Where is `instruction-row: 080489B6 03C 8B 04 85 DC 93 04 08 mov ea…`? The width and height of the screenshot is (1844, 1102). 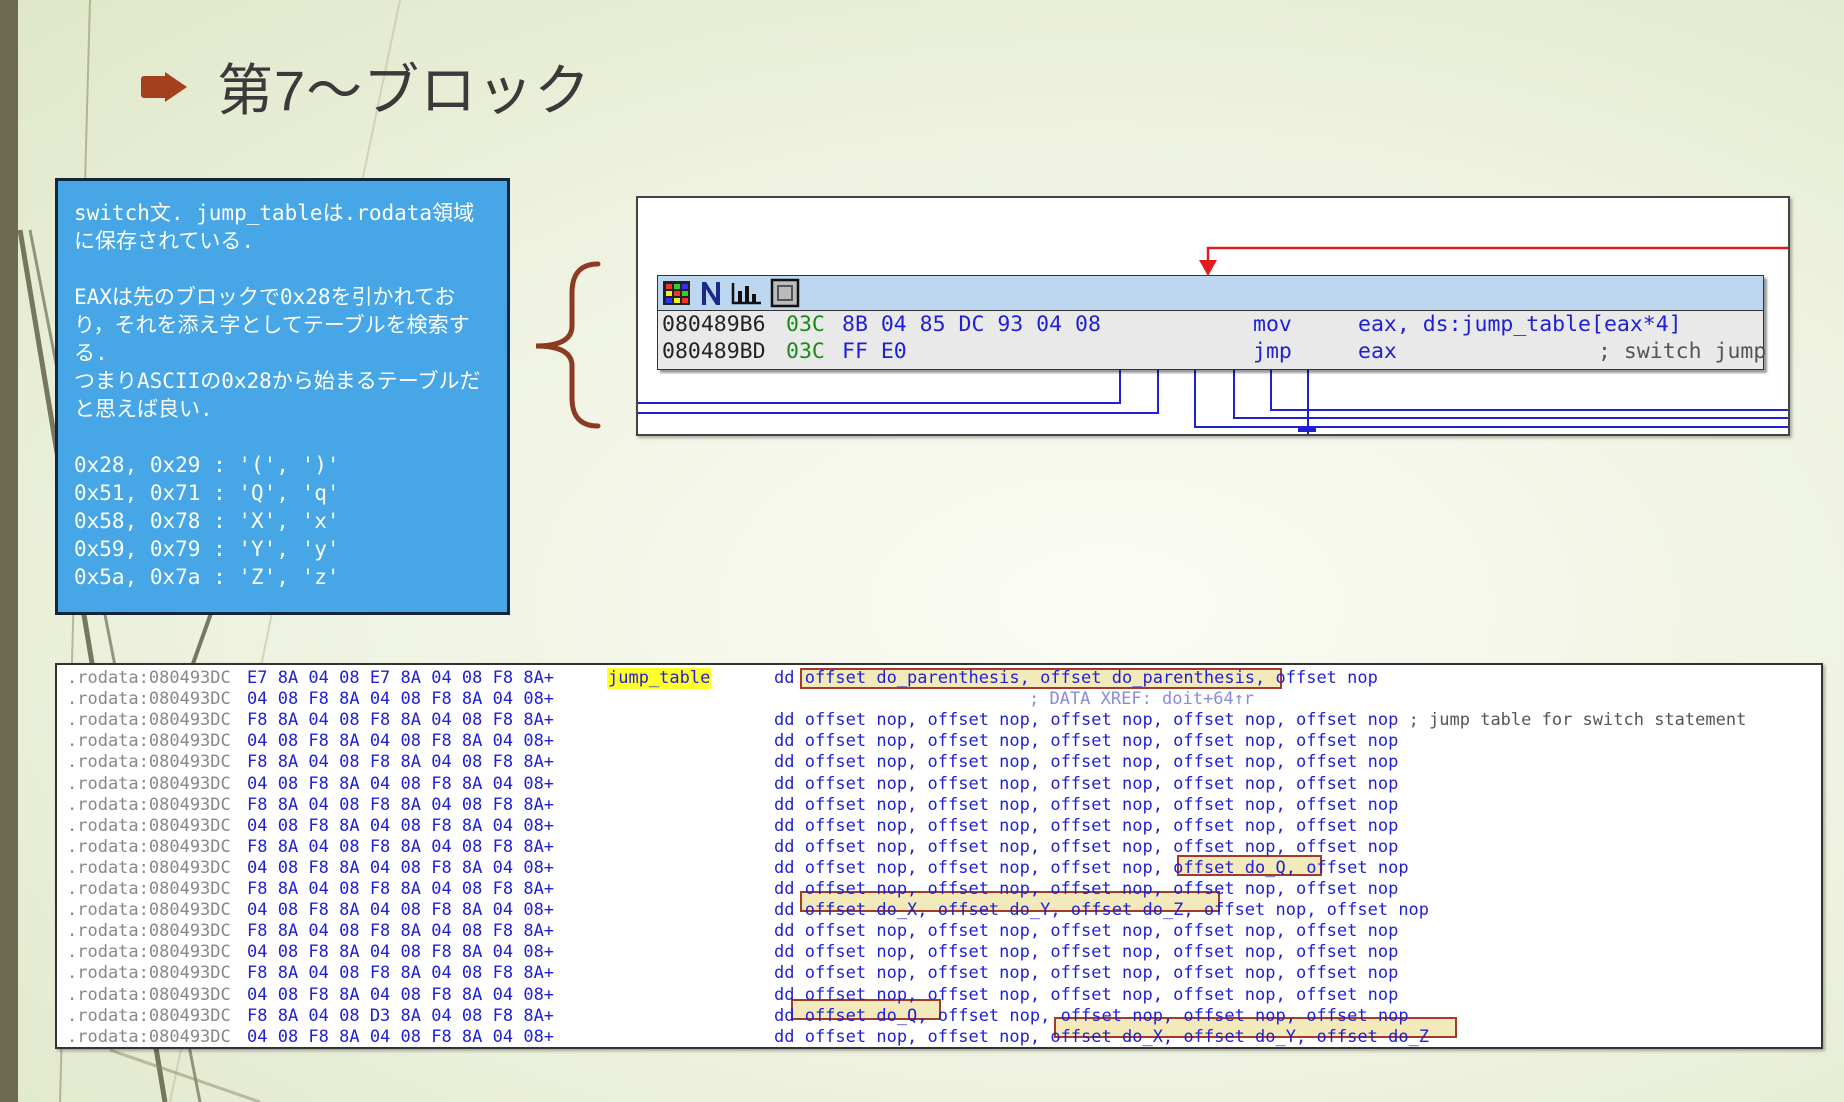
instruction-row: 080489B6 03C 8B 04 85 DC 93 04 08 mov ea… is located at coordinates (1210, 324).